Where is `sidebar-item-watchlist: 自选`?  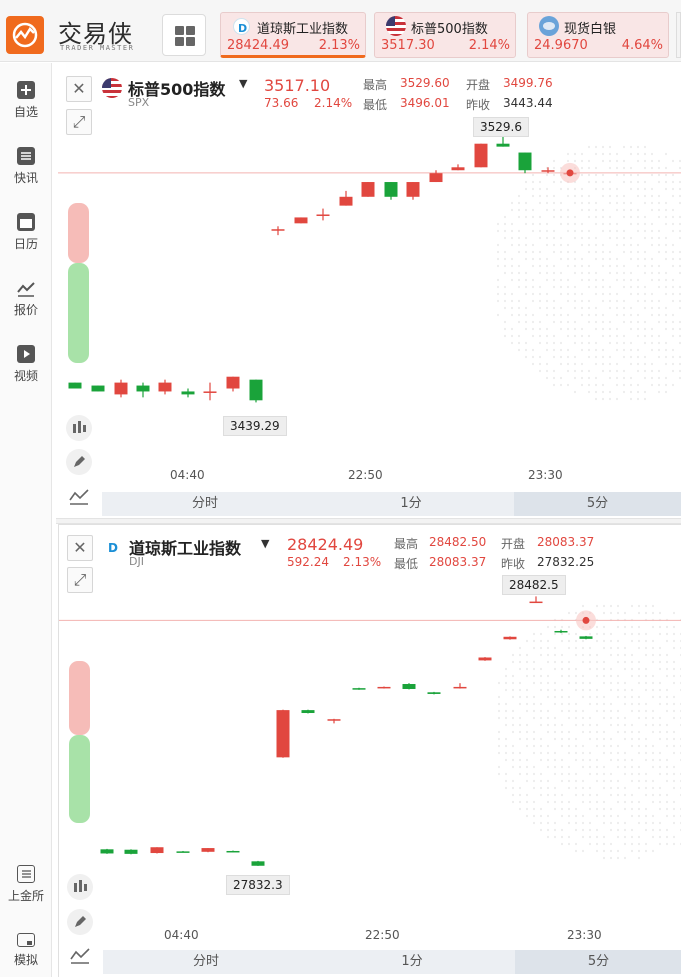
sidebar-item-watchlist: 自选 is located at coordinates (26, 100).